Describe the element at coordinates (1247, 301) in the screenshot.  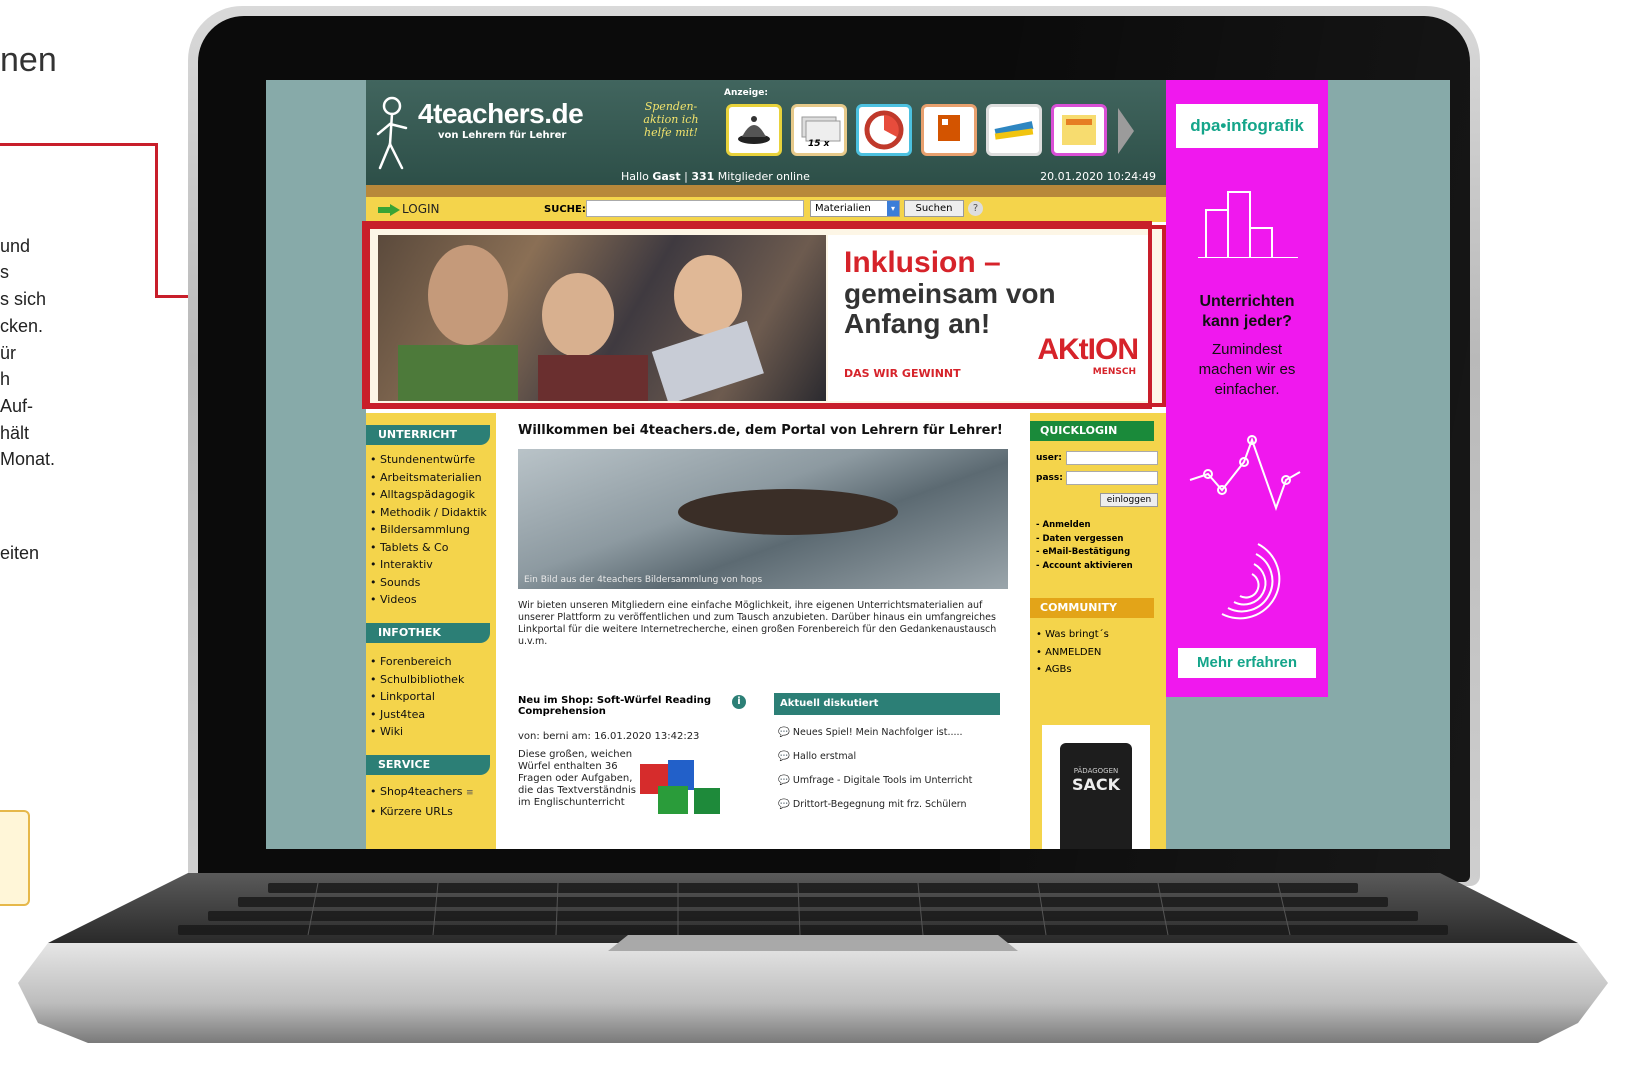
I see `ad-headline-1: Unterrichten` at that location.